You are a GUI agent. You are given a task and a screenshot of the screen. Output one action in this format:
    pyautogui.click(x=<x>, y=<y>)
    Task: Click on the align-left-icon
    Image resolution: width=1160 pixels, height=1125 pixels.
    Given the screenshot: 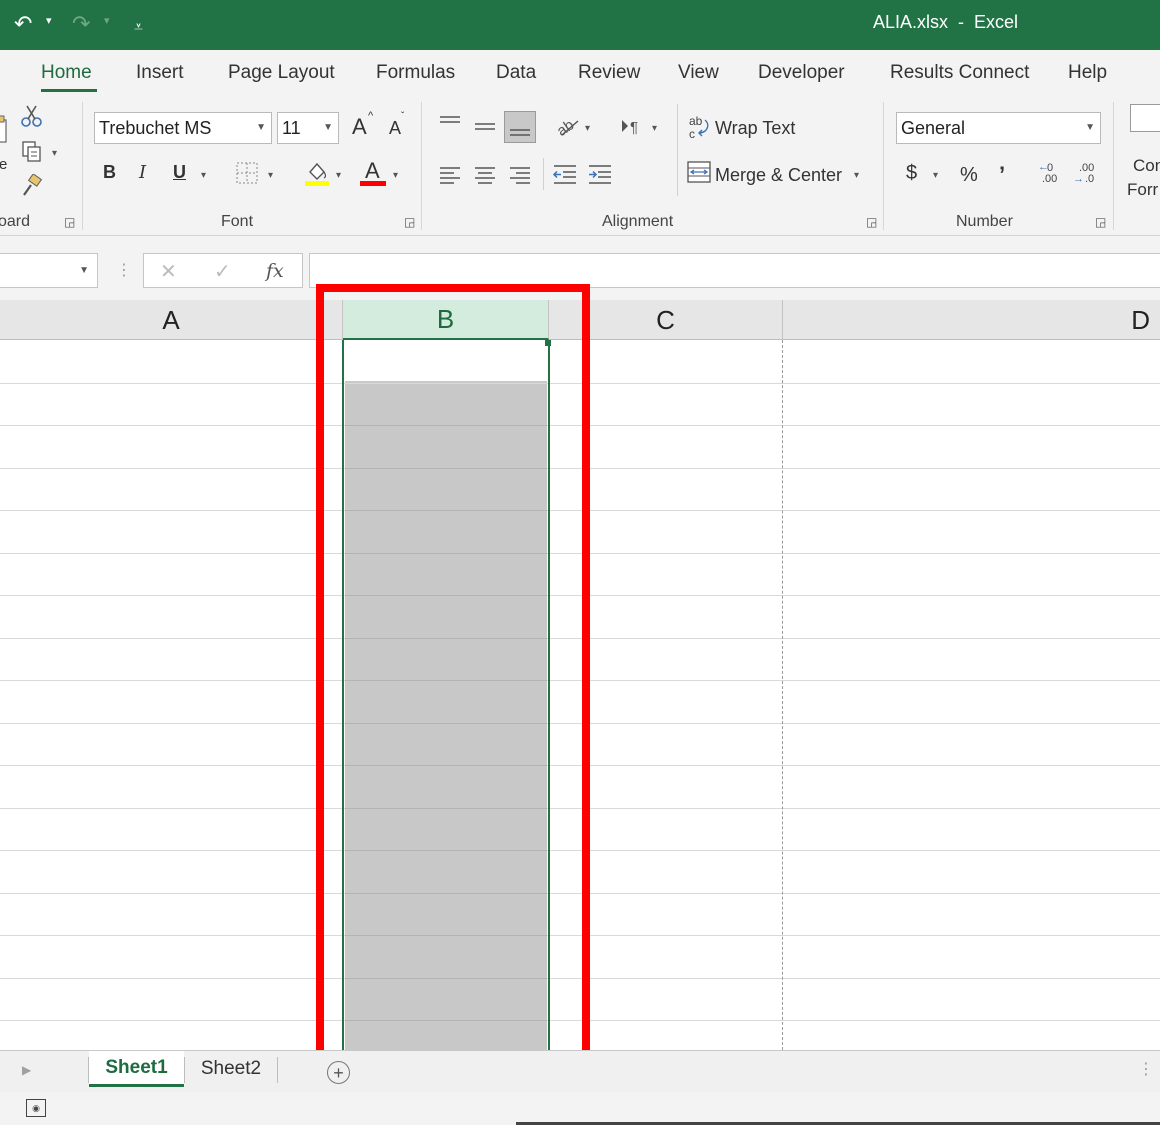 What is the action you would take?
    pyautogui.click(x=450, y=175)
    